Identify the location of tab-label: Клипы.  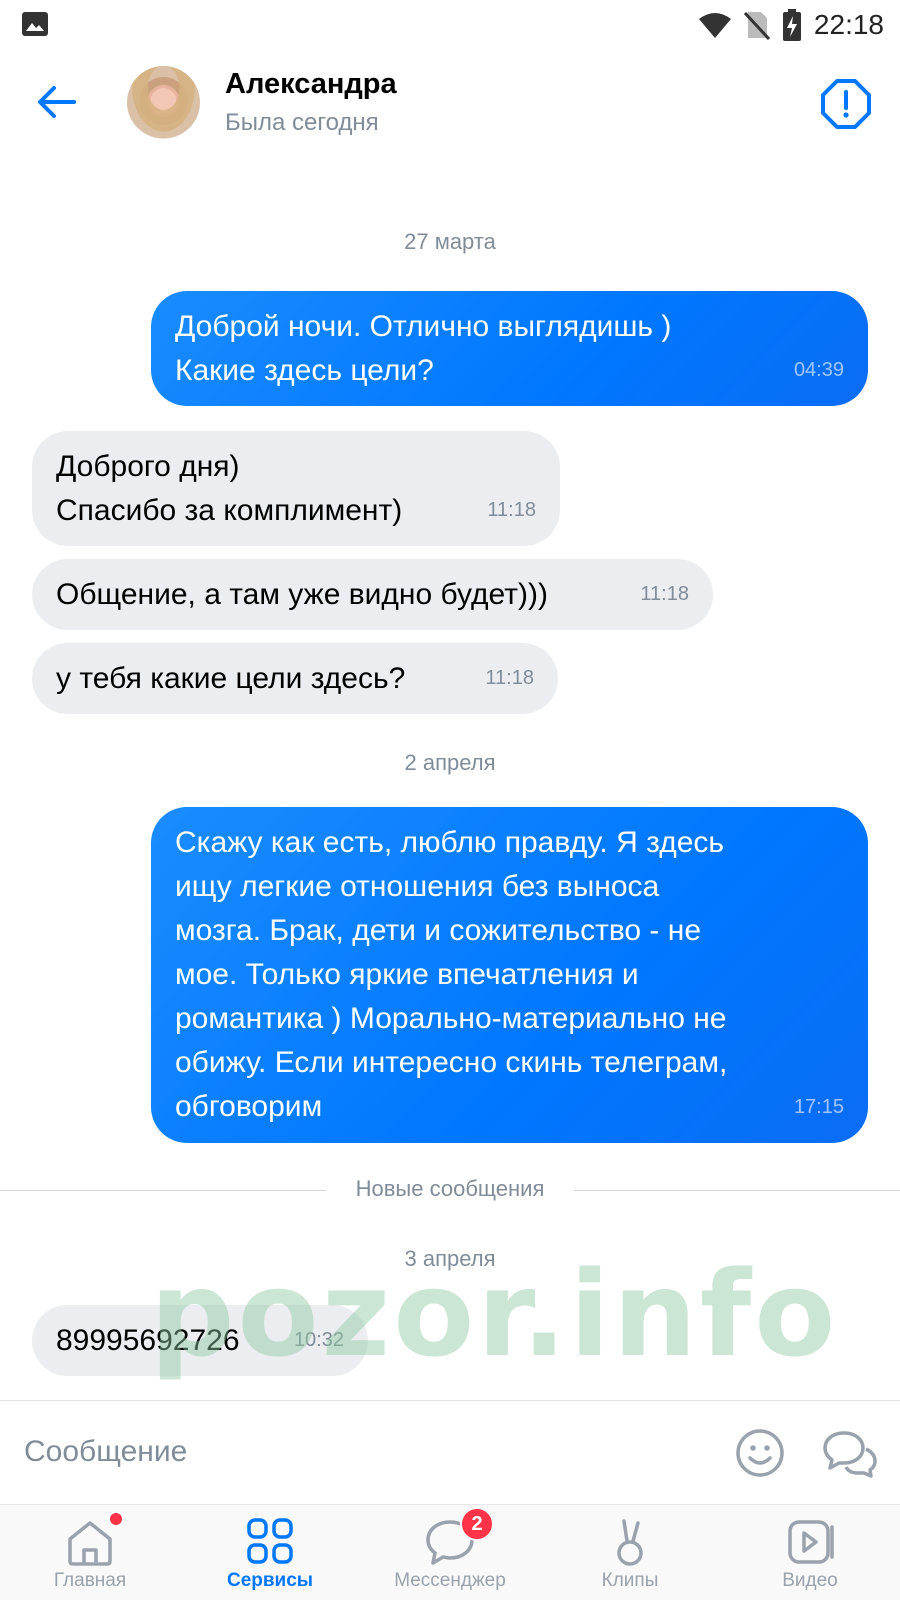
(630, 1580).